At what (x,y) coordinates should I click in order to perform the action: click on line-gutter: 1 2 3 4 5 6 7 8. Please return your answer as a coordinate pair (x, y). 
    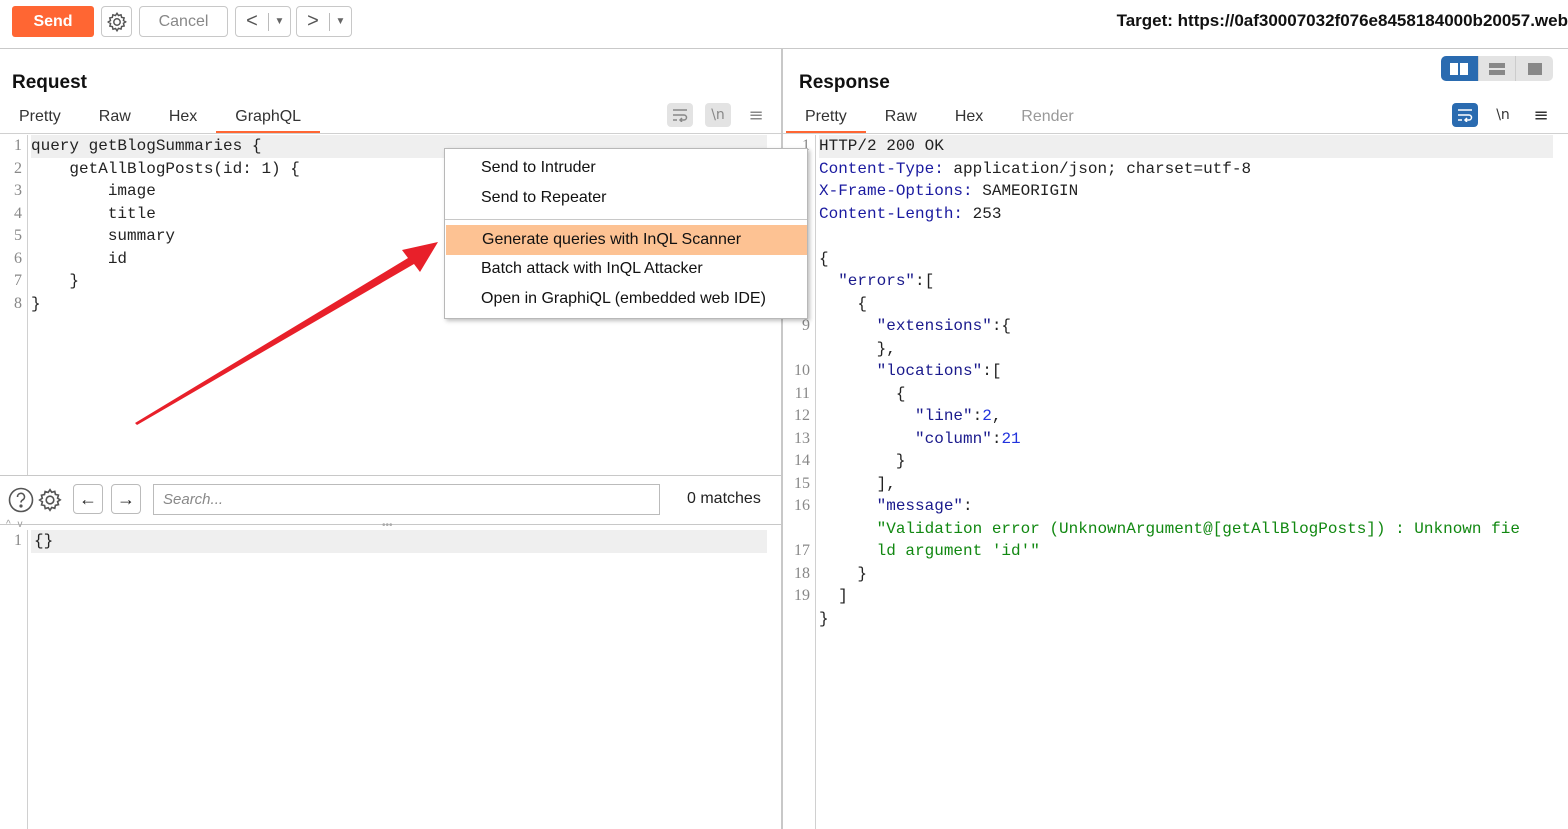
    Looking at the image, I should click on (14, 305).